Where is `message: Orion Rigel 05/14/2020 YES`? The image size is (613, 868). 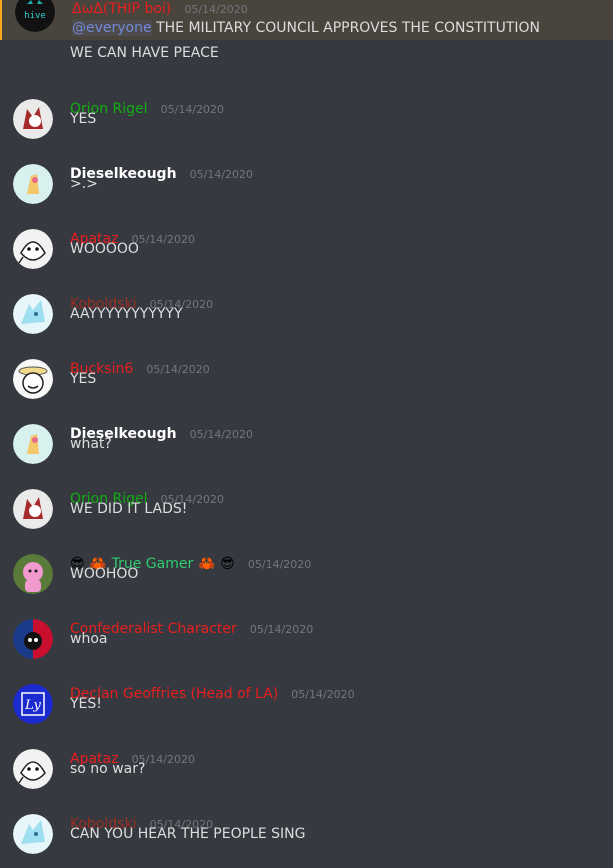
message: Orion Rigel 05/14/2020 YES is located at coordinates (306, 120).